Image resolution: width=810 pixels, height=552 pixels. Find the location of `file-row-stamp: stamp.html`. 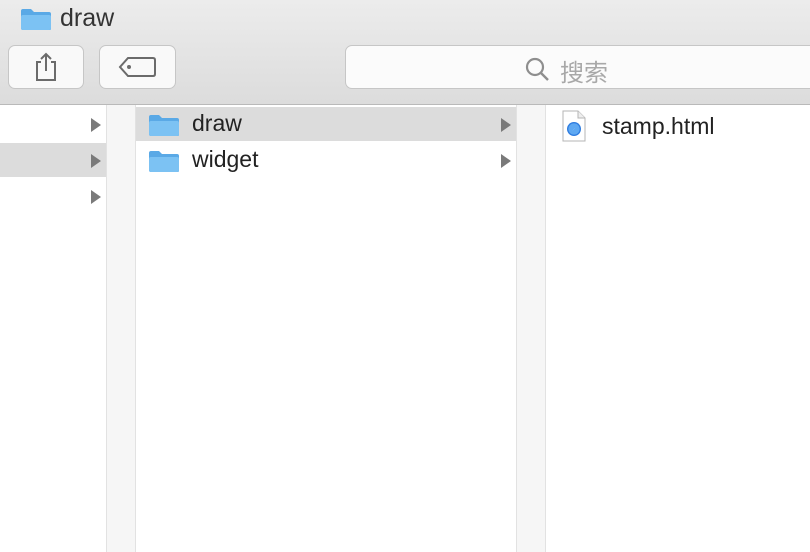

file-row-stamp: stamp.html is located at coordinates (678, 124).